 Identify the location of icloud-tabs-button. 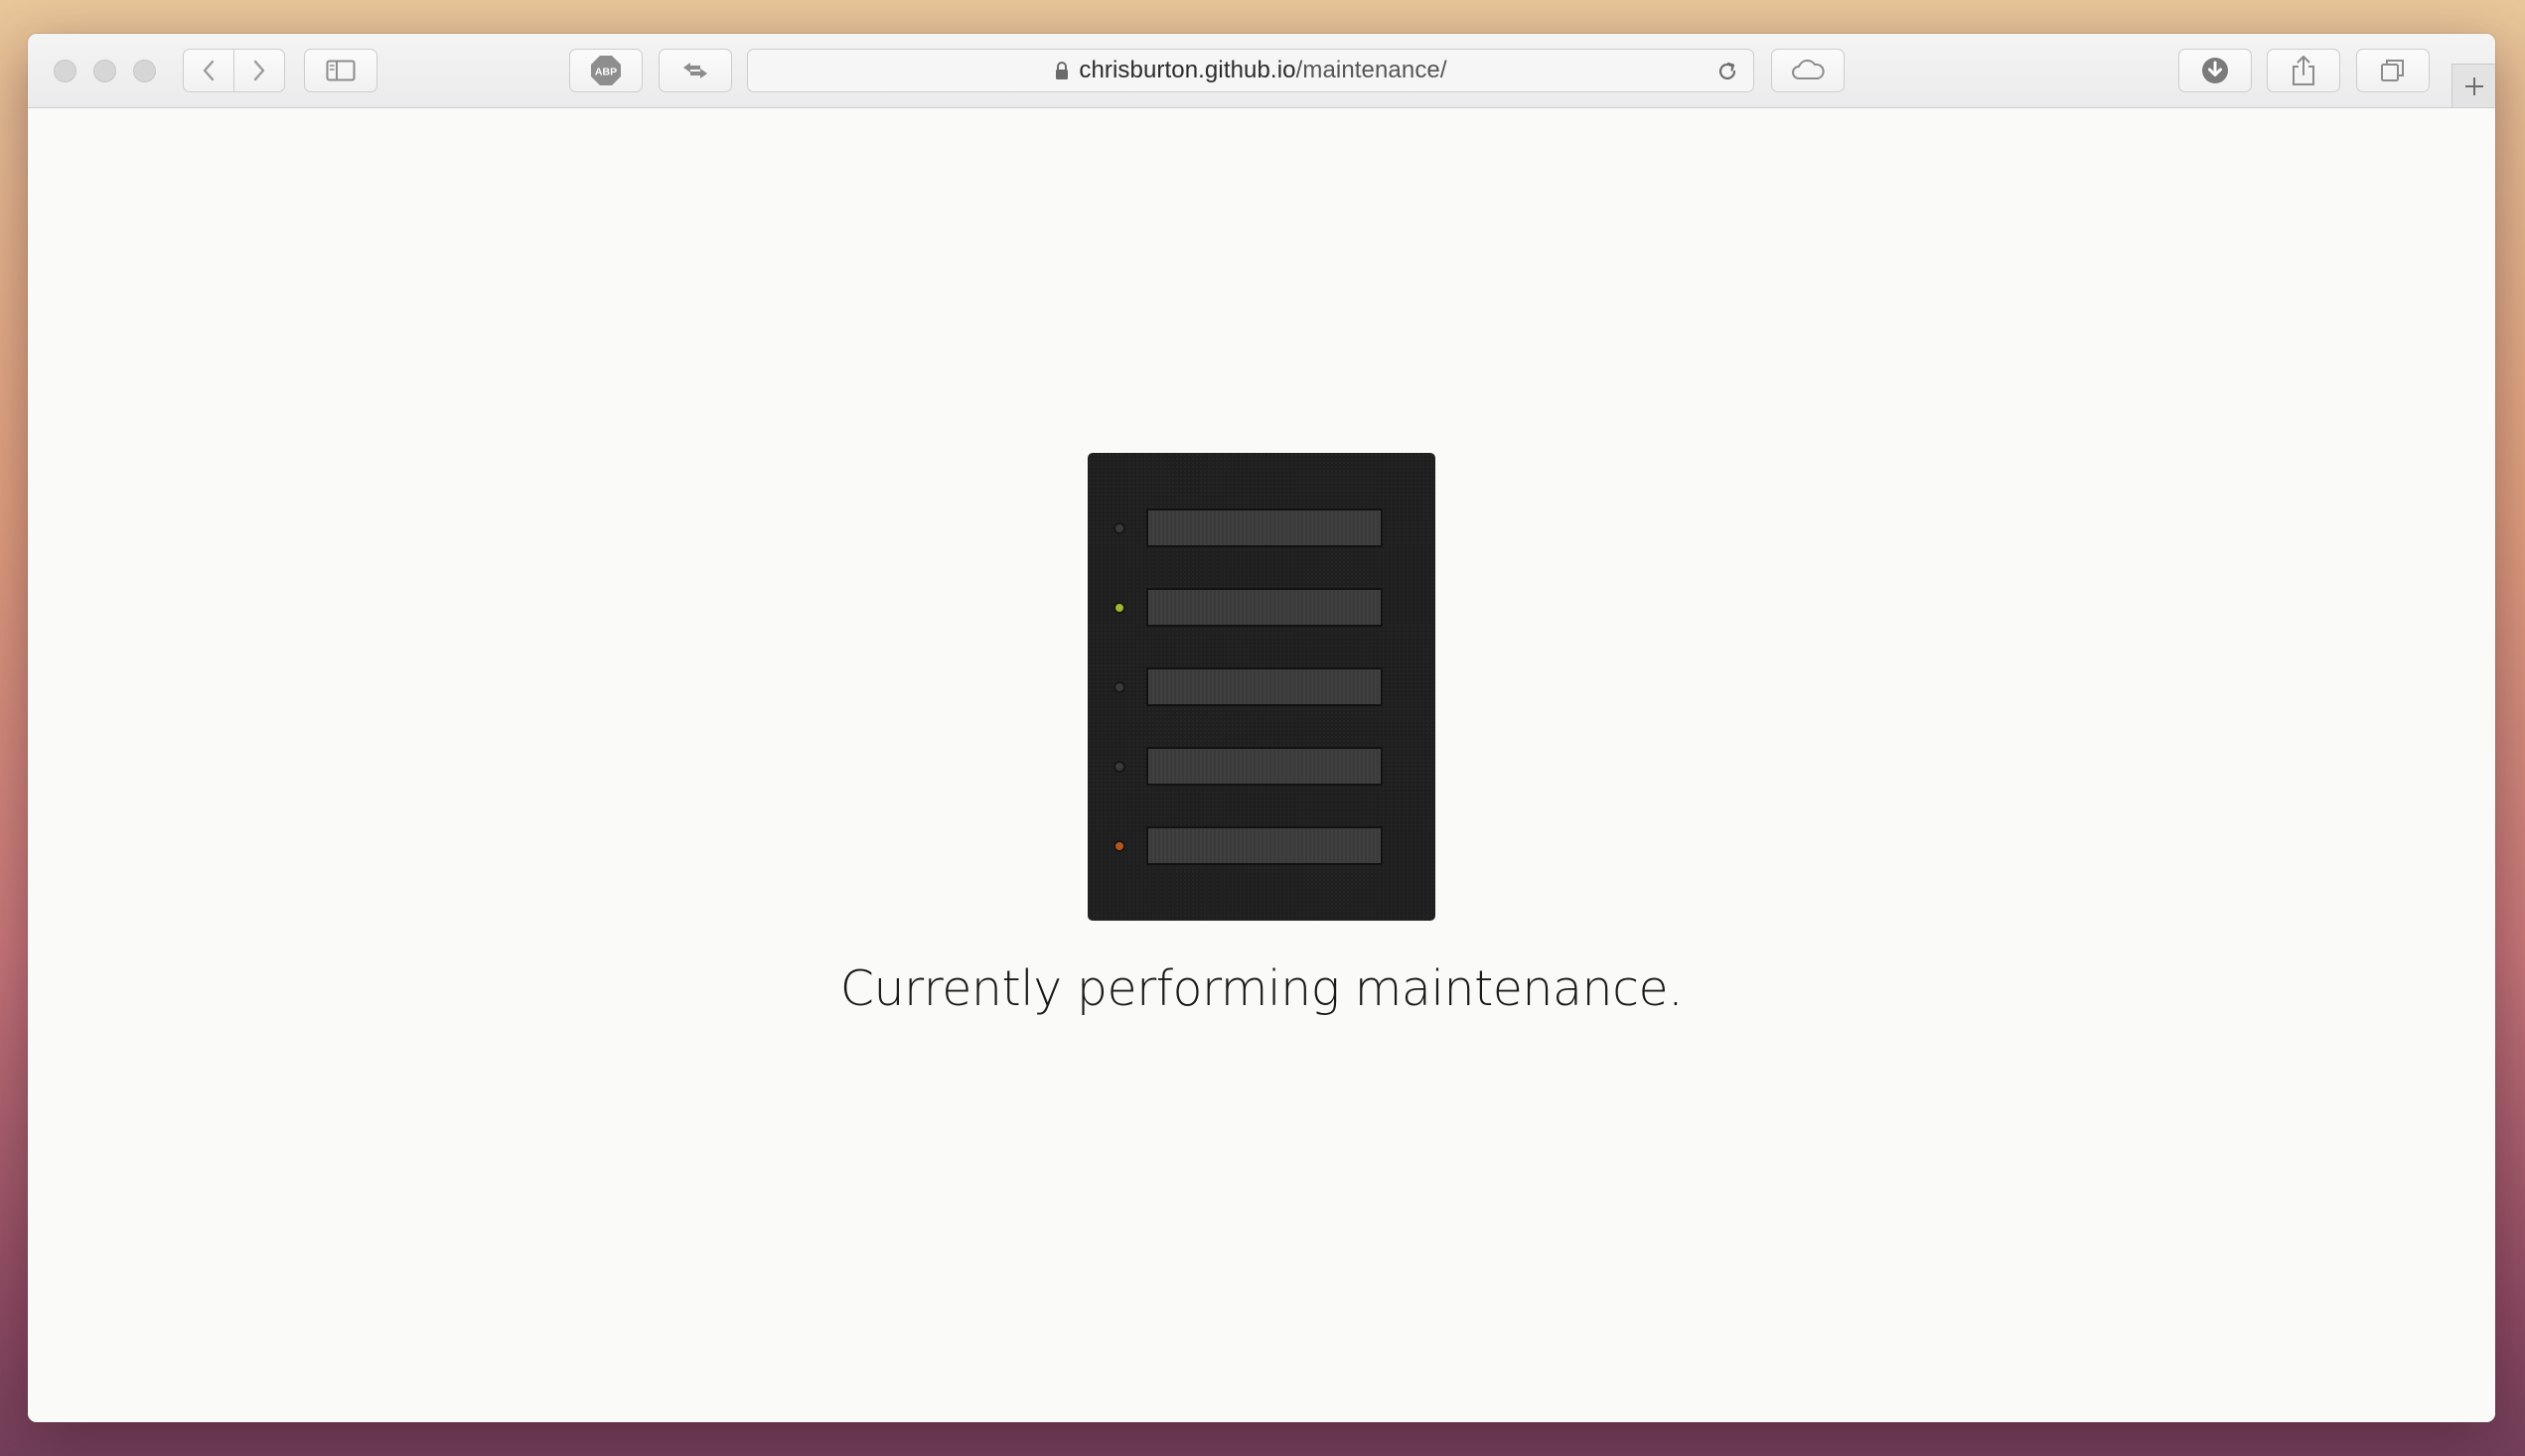
(1808, 70).